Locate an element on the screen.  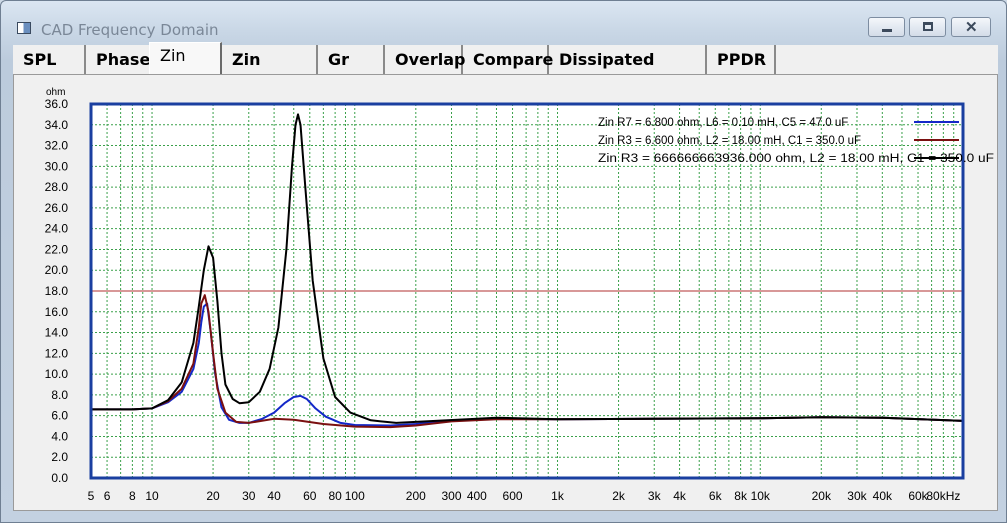
x-tick-label: 6 is located at coordinates (107, 496).